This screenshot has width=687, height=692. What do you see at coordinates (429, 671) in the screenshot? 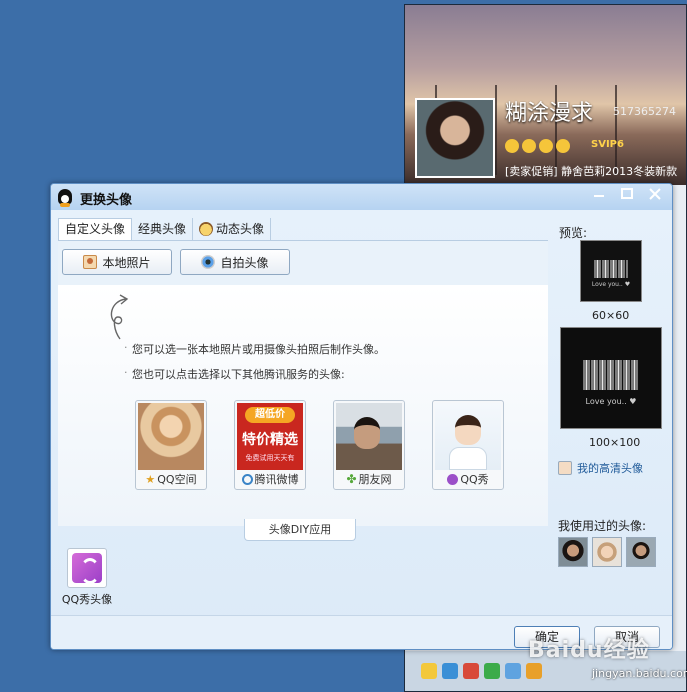
I see `star-icon` at bounding box center [429, 671].